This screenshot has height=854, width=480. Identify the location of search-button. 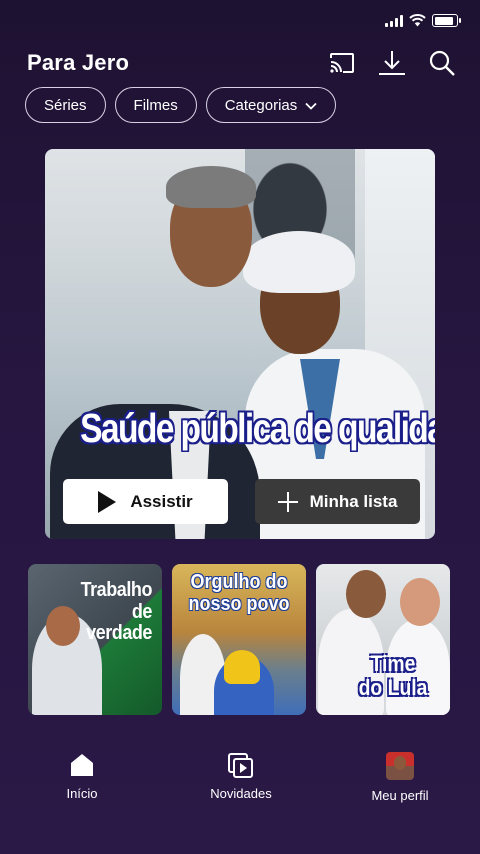
(442, 63).